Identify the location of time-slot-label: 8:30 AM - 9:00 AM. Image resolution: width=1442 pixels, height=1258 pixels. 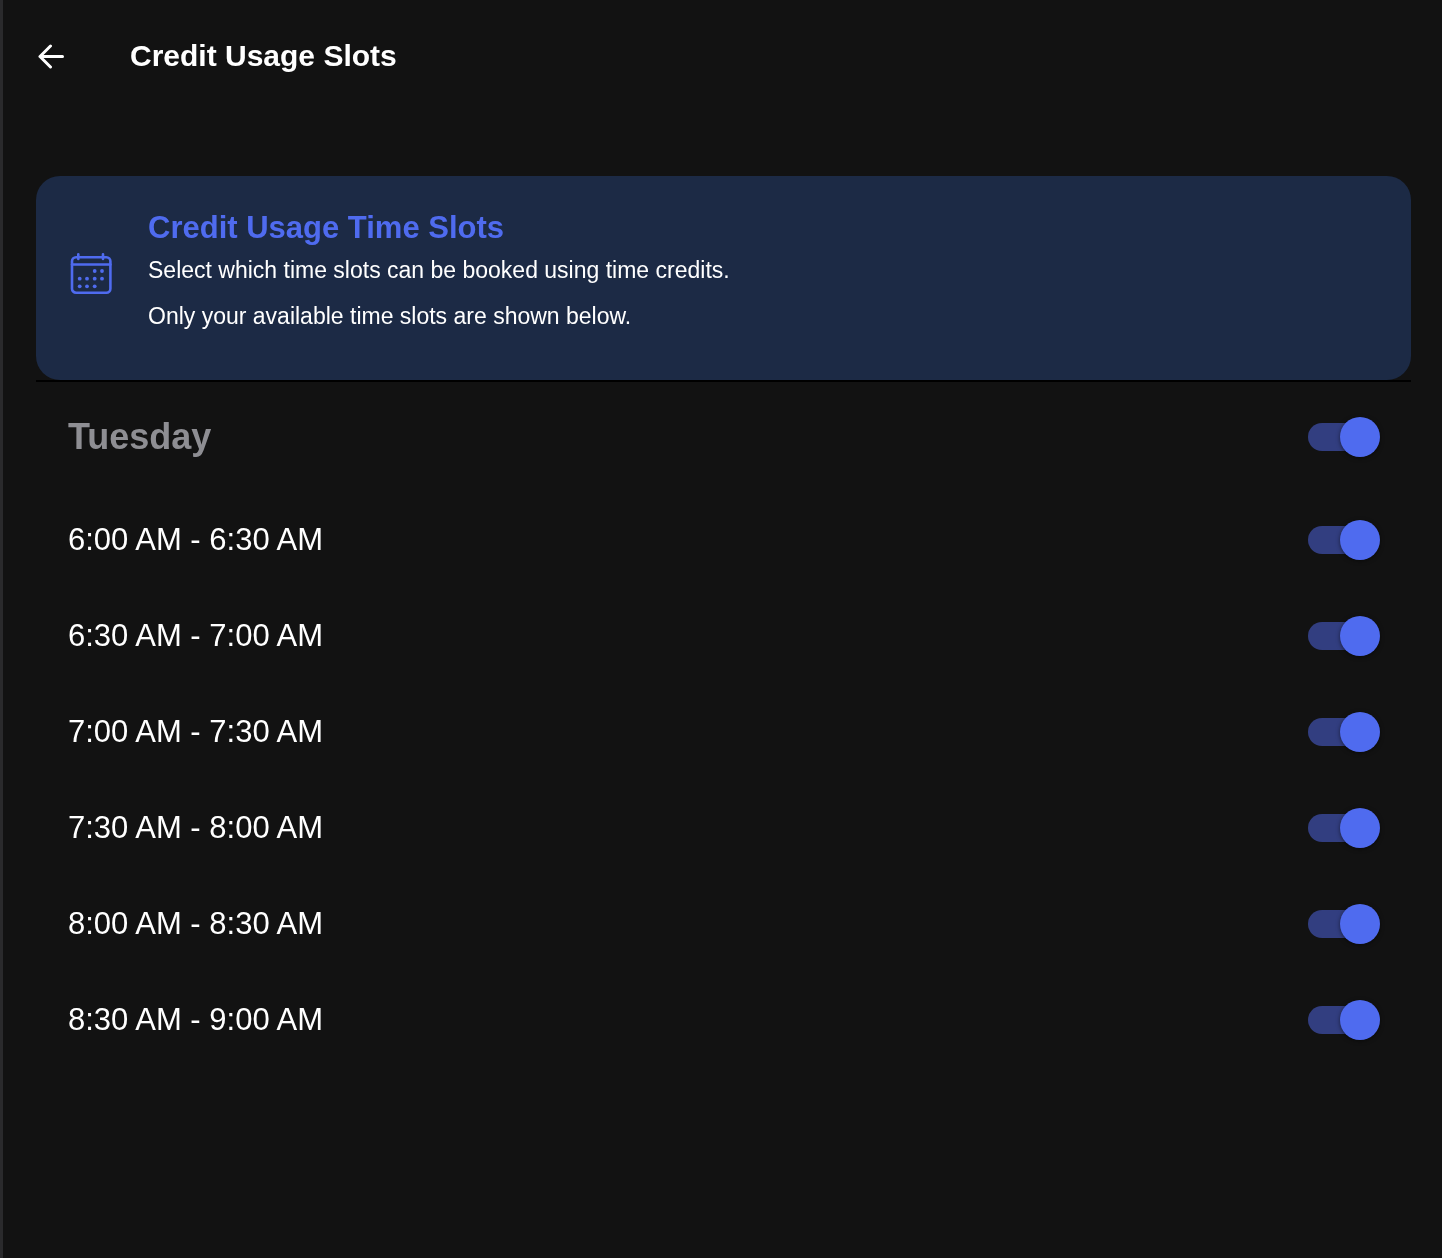
(196, 1020).